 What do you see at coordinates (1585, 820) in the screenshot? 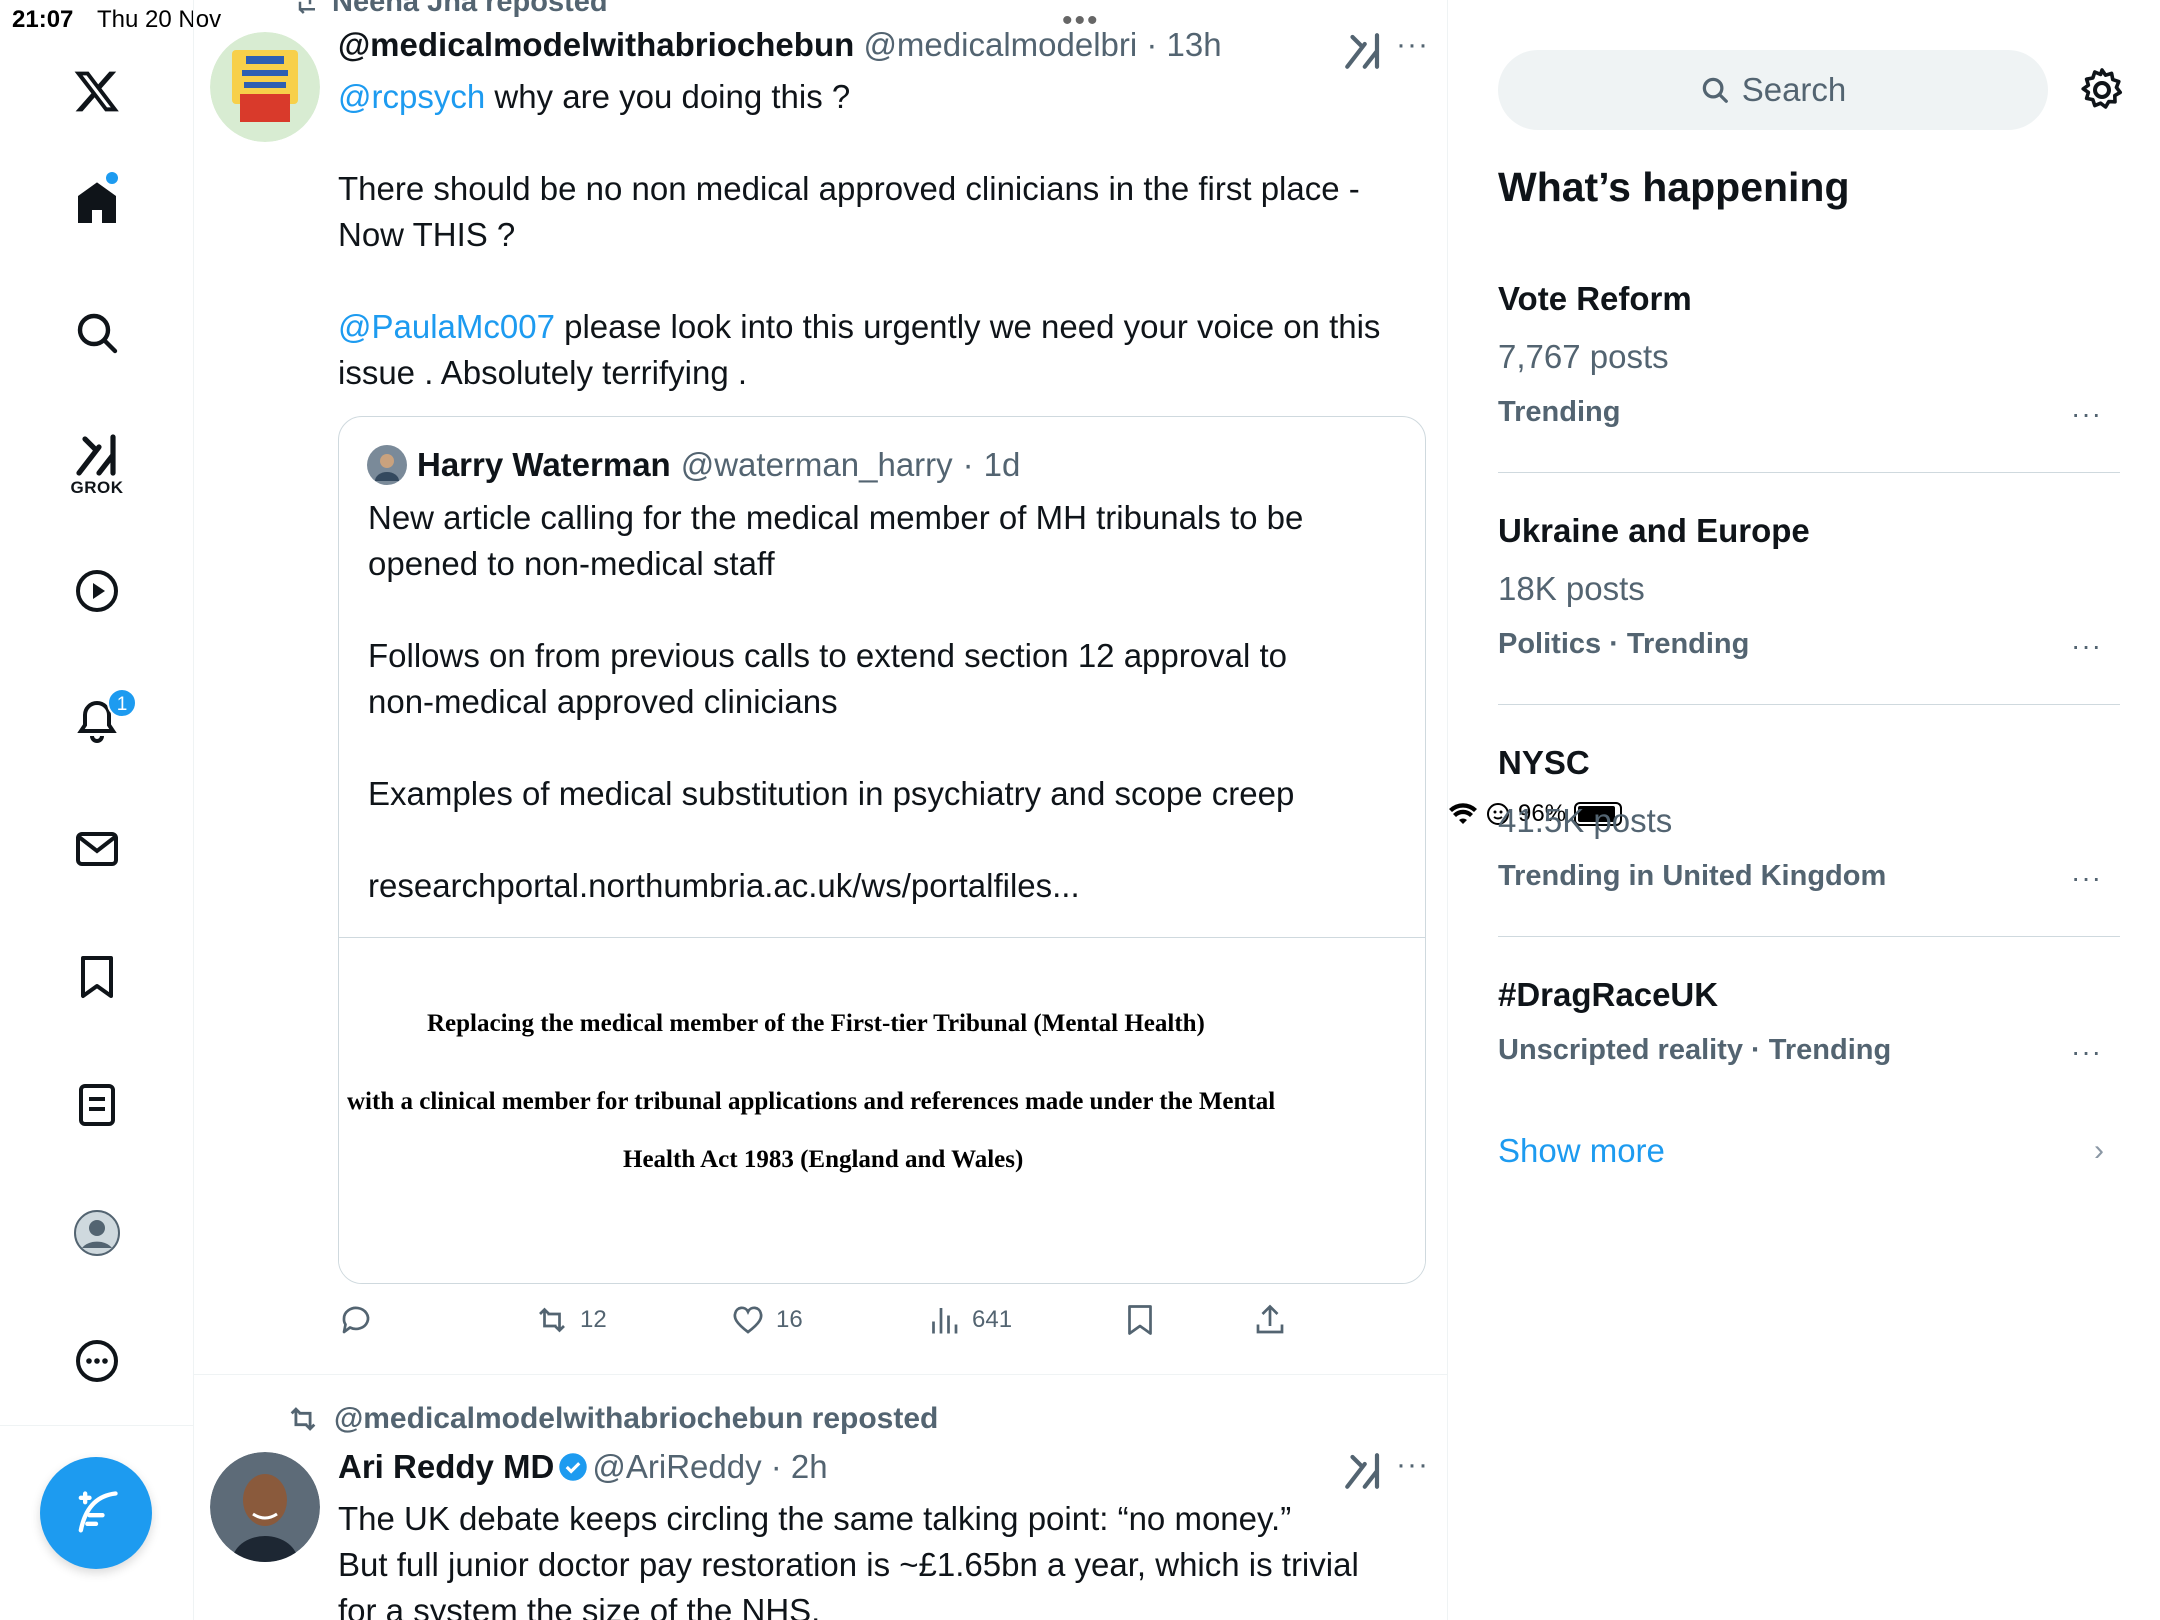
I see `trend-posts: 41.5K posts` at bounding box center [1585, 820].